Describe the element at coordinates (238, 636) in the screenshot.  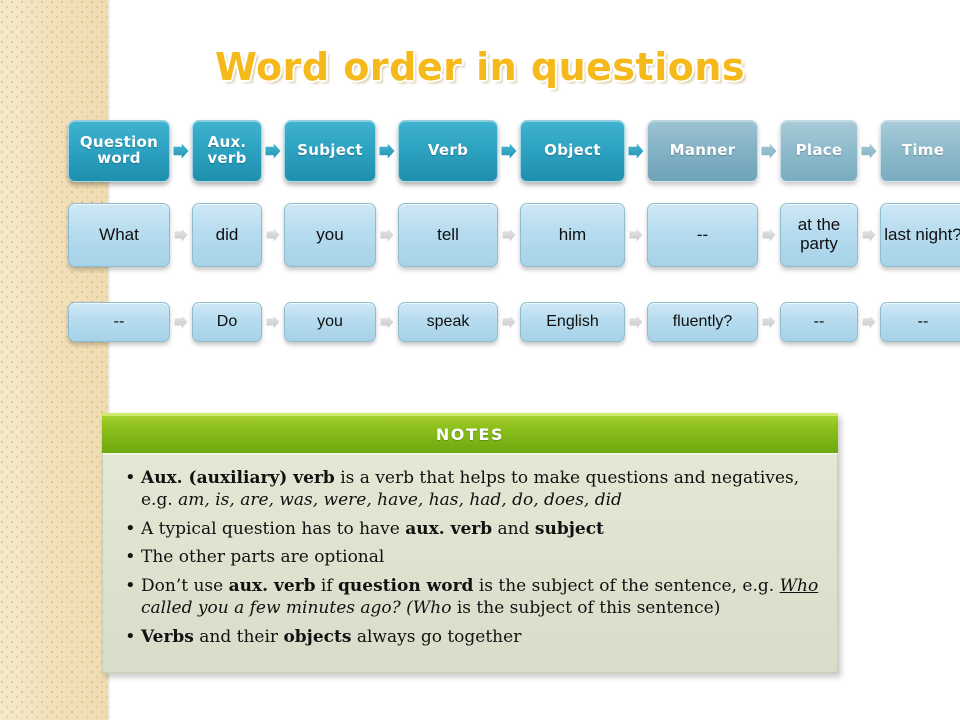
I see `note-text-fragment: and their` at that location.